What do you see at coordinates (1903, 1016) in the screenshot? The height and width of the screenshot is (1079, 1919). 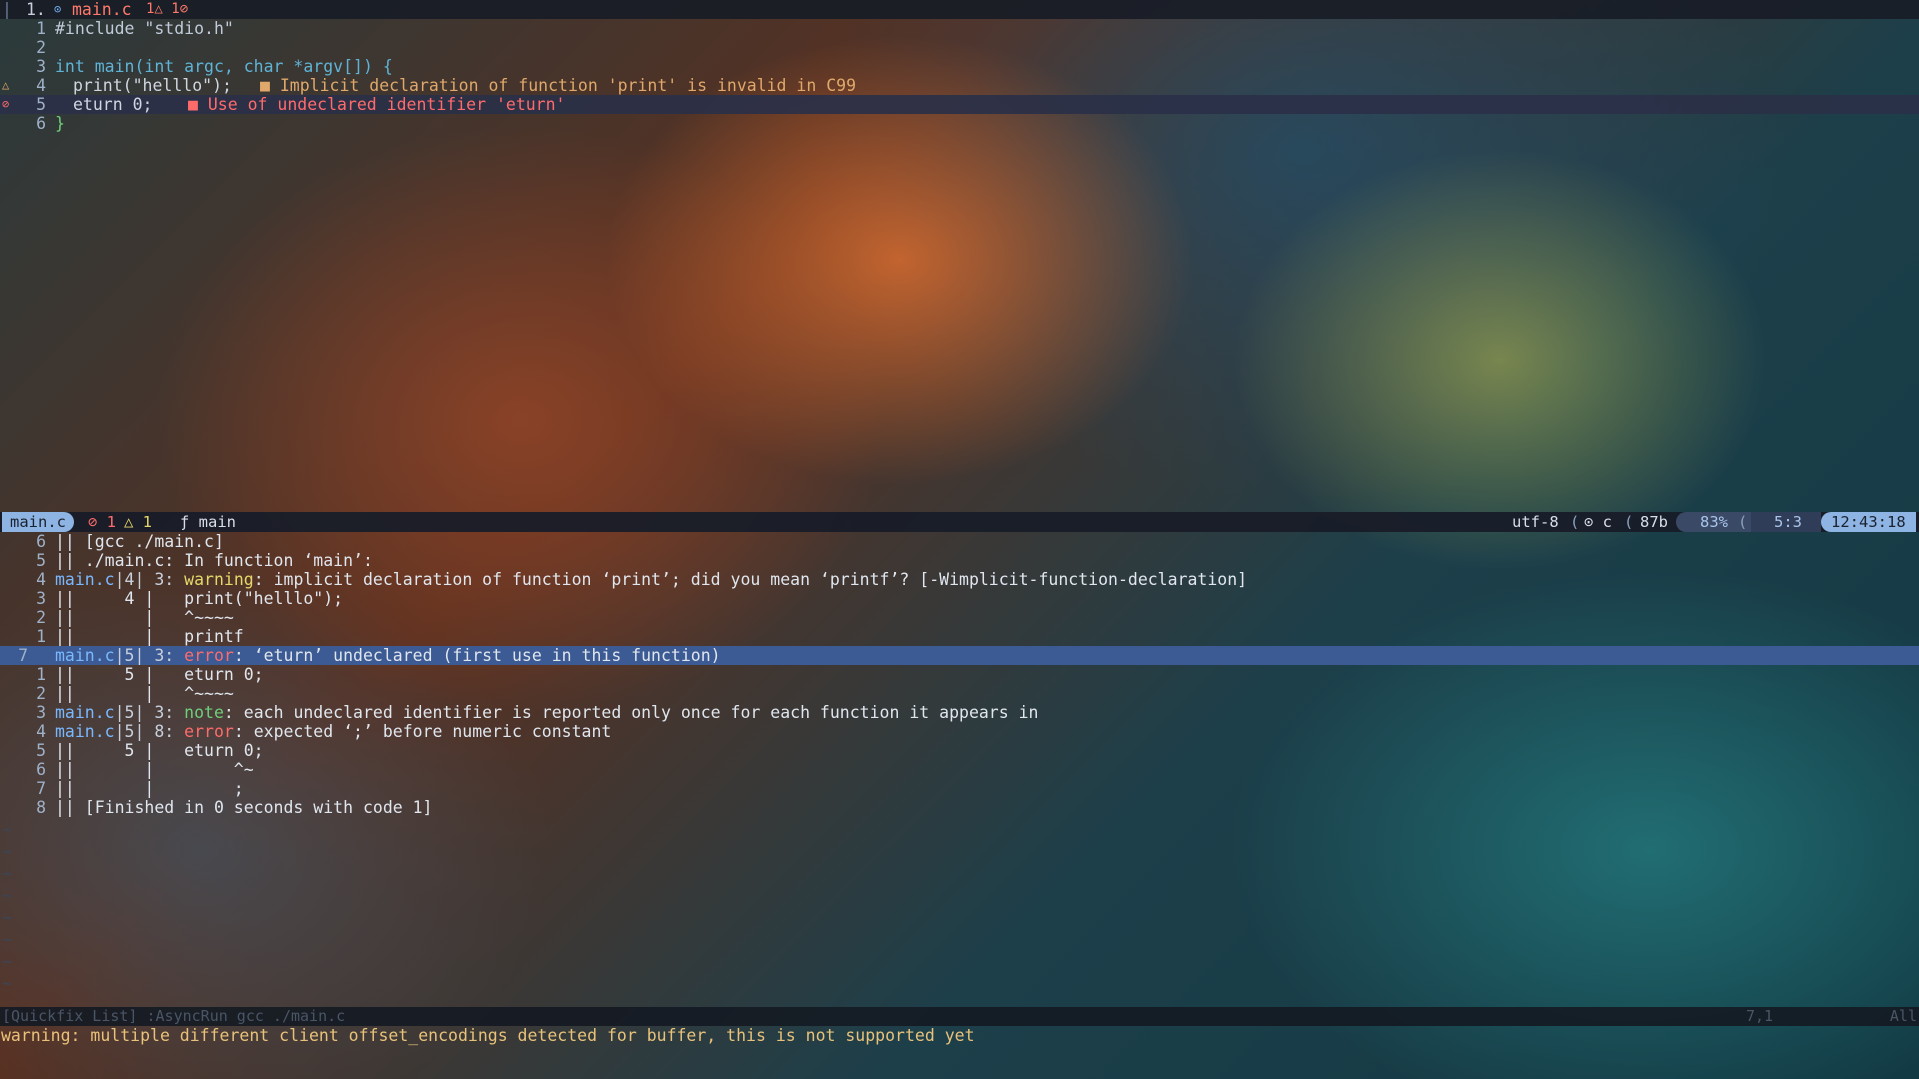 I see `quickfix-status-all: All` at bounding box center [1903, 1016].